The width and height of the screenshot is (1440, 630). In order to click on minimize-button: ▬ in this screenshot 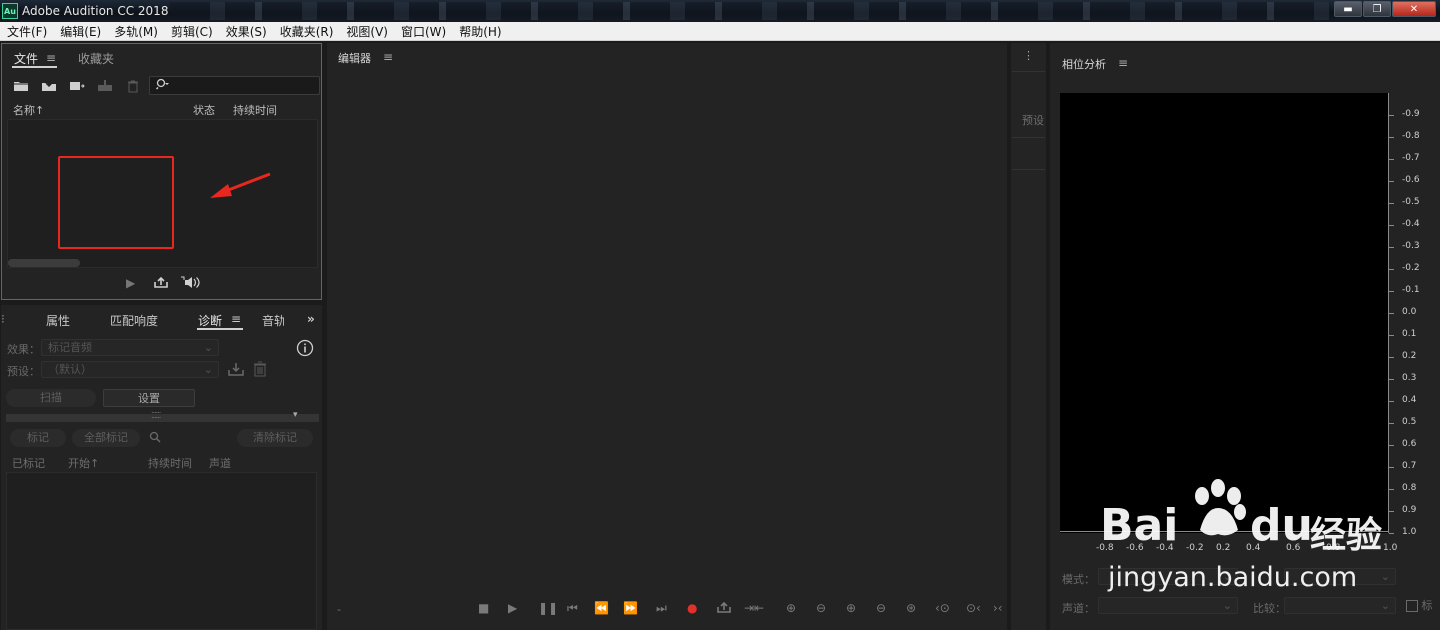, I will do `click(1348, 9)`.